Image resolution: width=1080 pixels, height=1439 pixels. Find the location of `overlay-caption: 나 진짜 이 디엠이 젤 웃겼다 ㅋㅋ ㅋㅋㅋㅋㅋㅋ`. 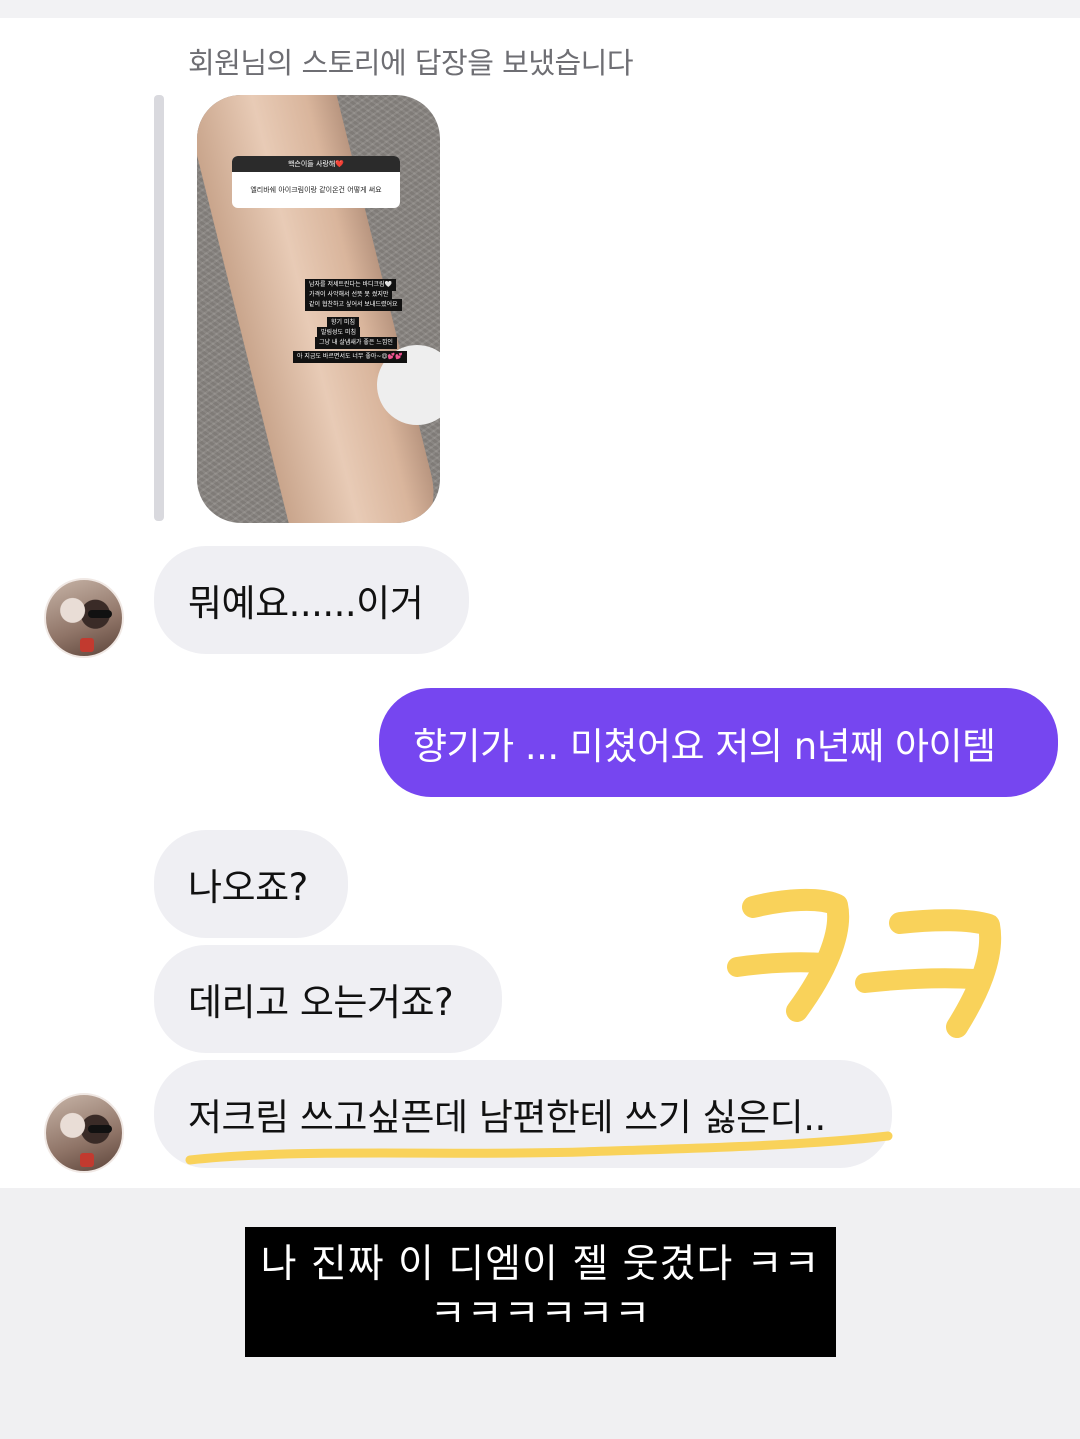

overlay-caption: 나 진짜 이 디엠이 젤 웃겼다 ㅋㅋ ㅋㅋㅋㅋㅋㅋ is located at coordinates (540, 1292).